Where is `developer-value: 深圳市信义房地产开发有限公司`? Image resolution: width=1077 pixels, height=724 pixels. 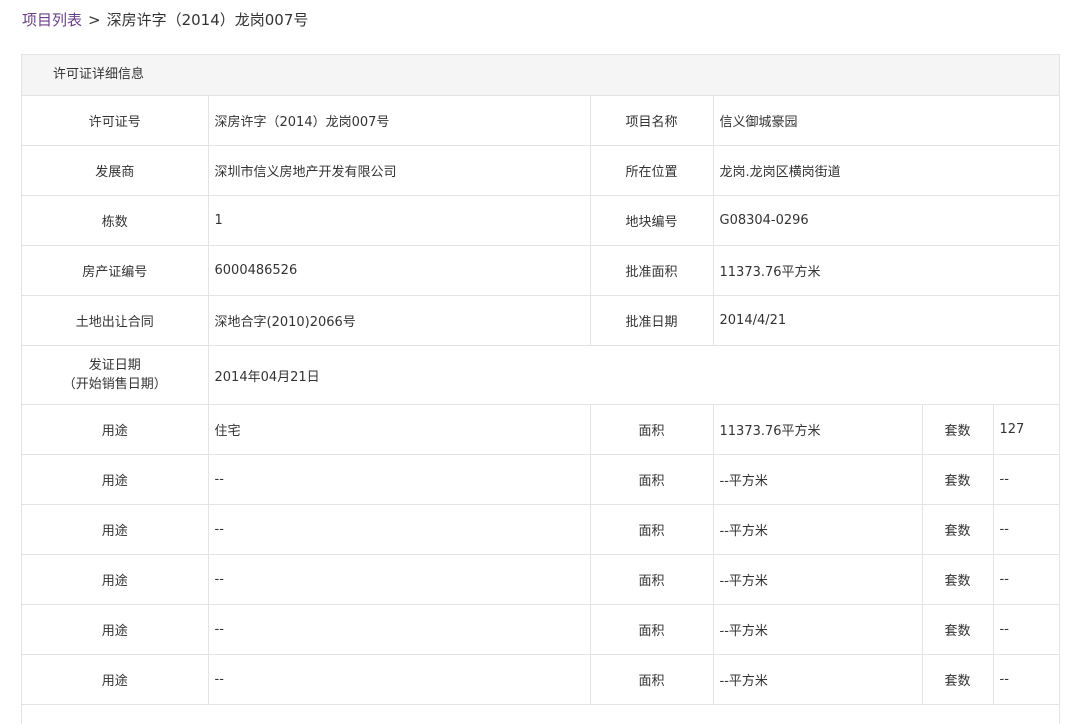
developer-value: 深圳市信义房地产开发有限公司 is located at coordinates (399, 170).